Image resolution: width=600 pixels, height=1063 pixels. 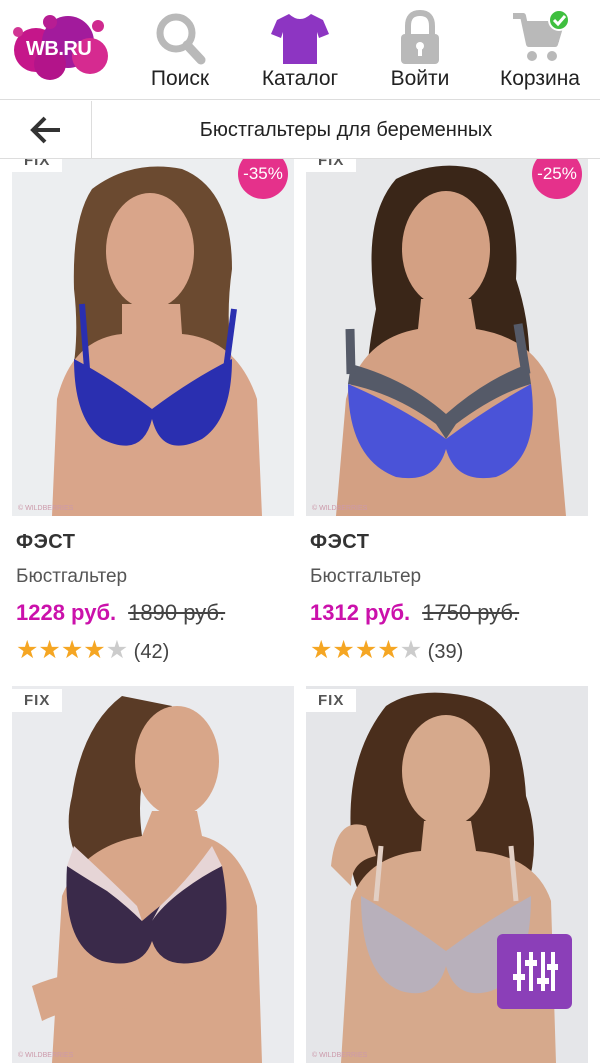 I want to click on category-bar: Бюстгальтеры для беременных, so click(x=300, y=130).